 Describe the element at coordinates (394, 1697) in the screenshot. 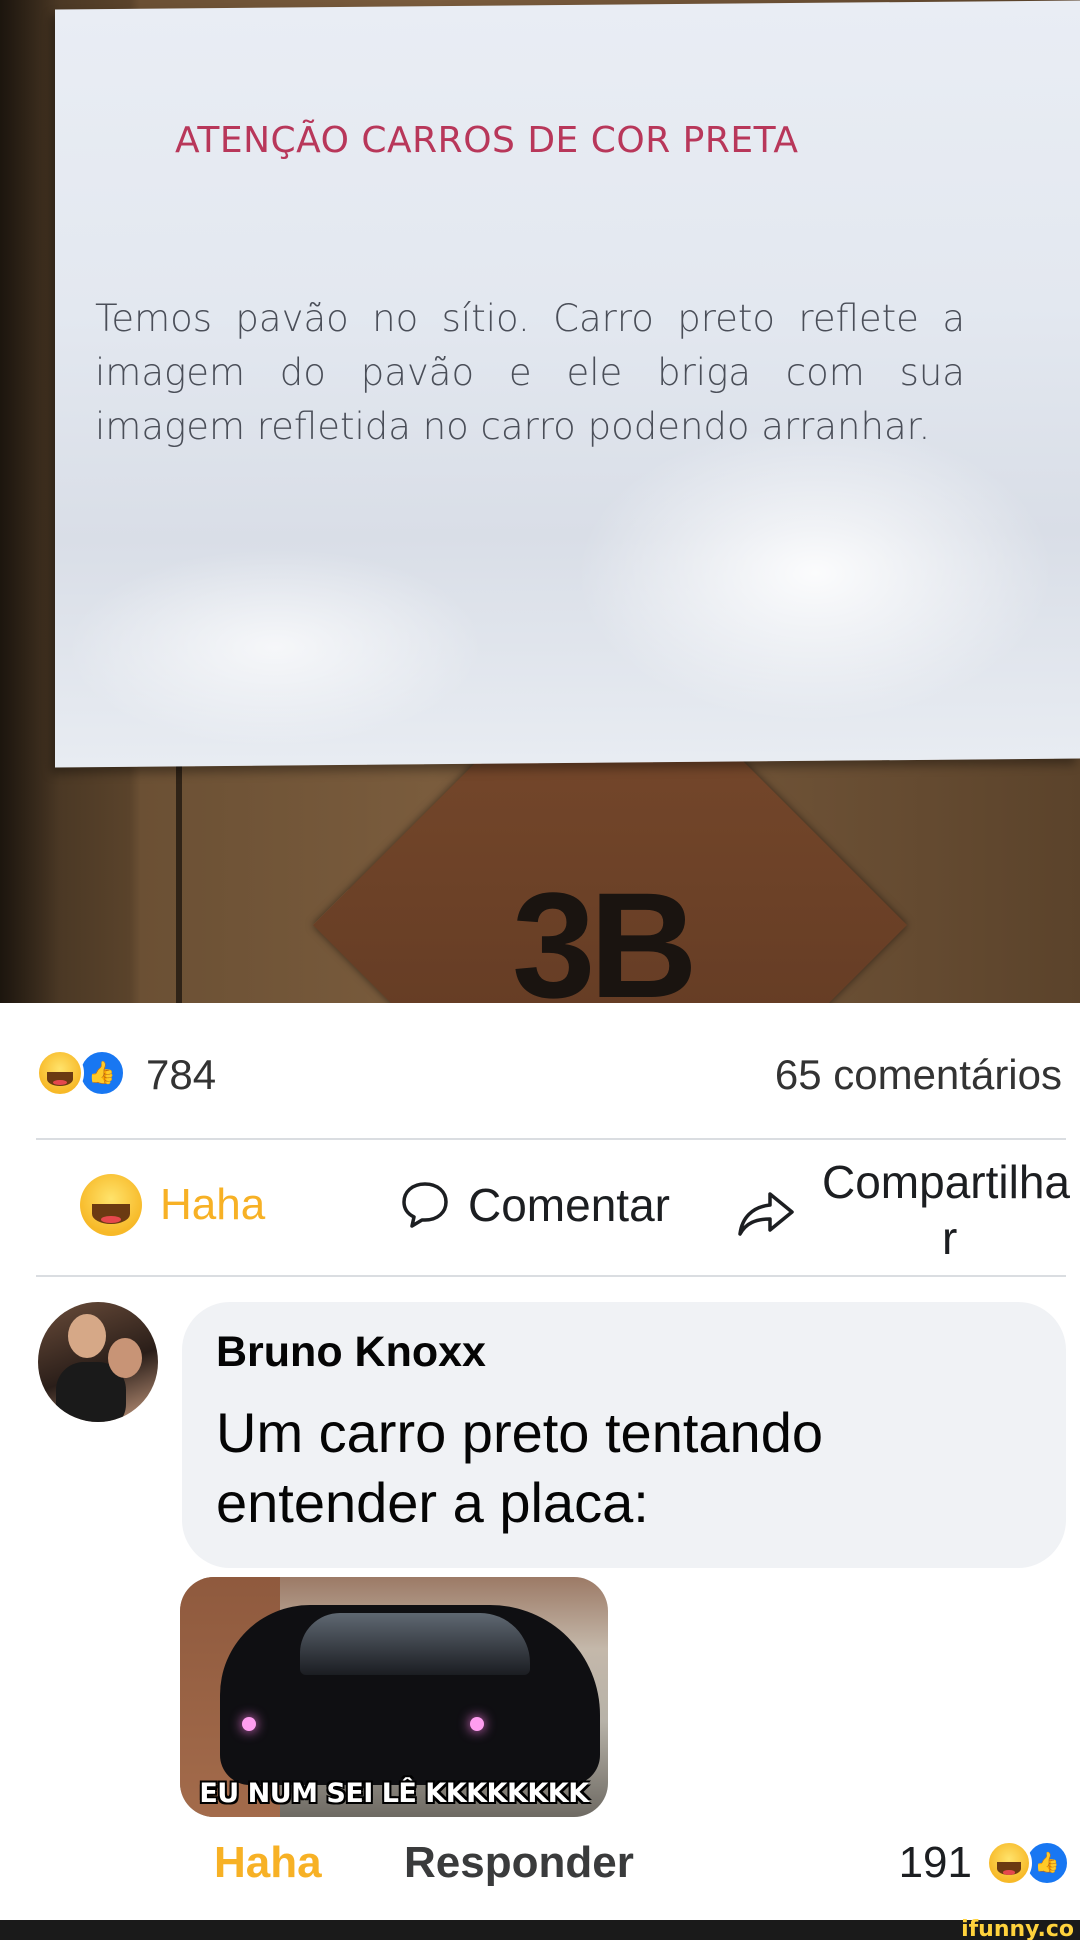

I see `comment-image: EU NUM SEI LÊ KKKKKKKK` at that location.